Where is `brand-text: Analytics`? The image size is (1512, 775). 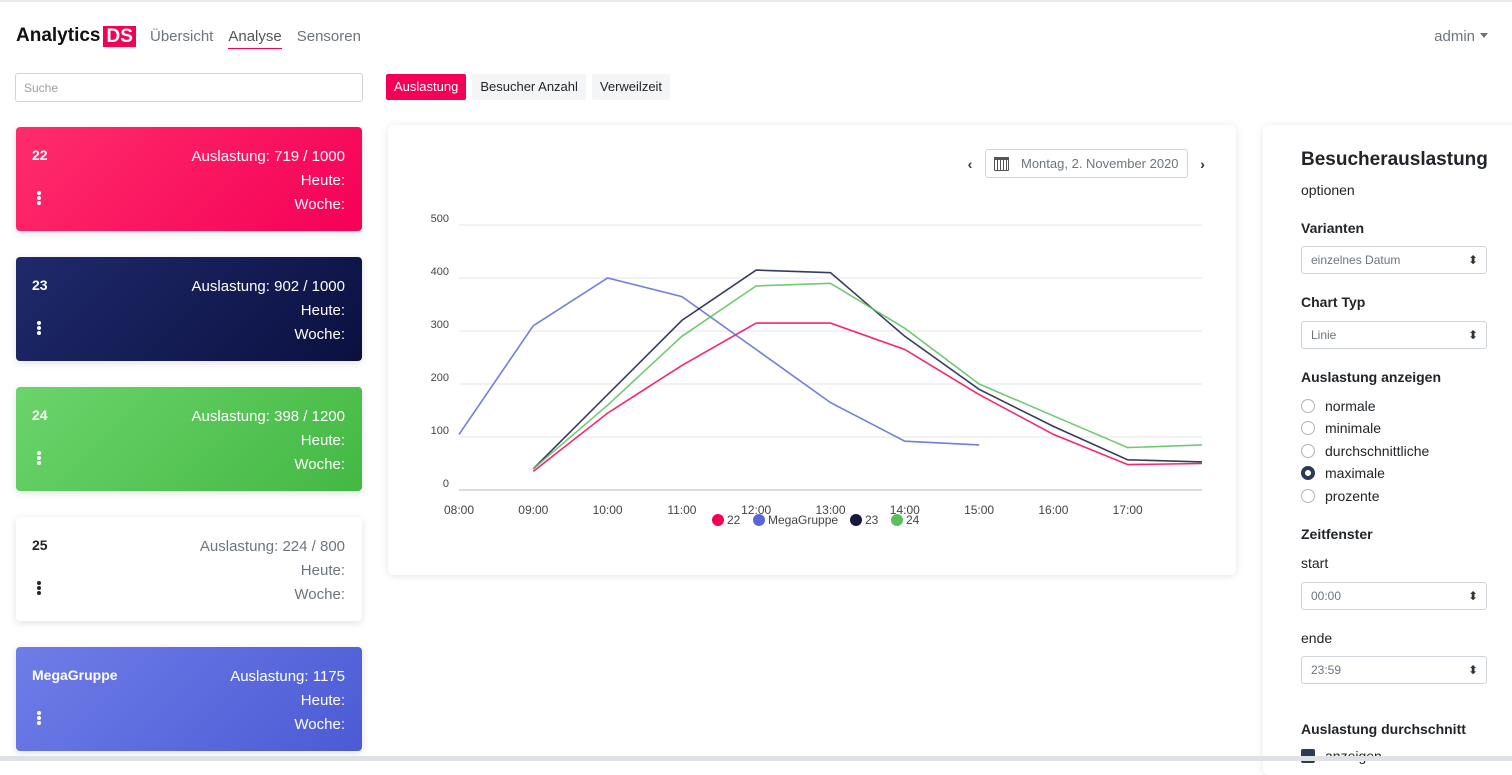 brand-text: Analytics is located at coordinates (58, 35).